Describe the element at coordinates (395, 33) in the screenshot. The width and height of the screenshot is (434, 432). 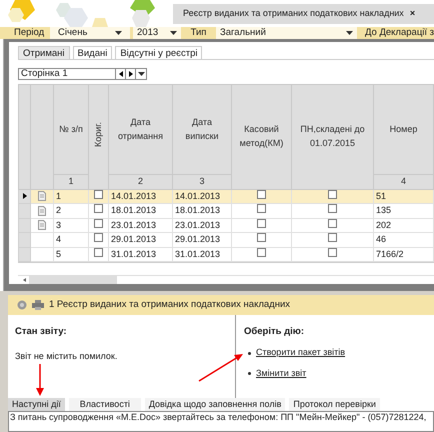
I see `declaration-button: До Декларації з` at that location.